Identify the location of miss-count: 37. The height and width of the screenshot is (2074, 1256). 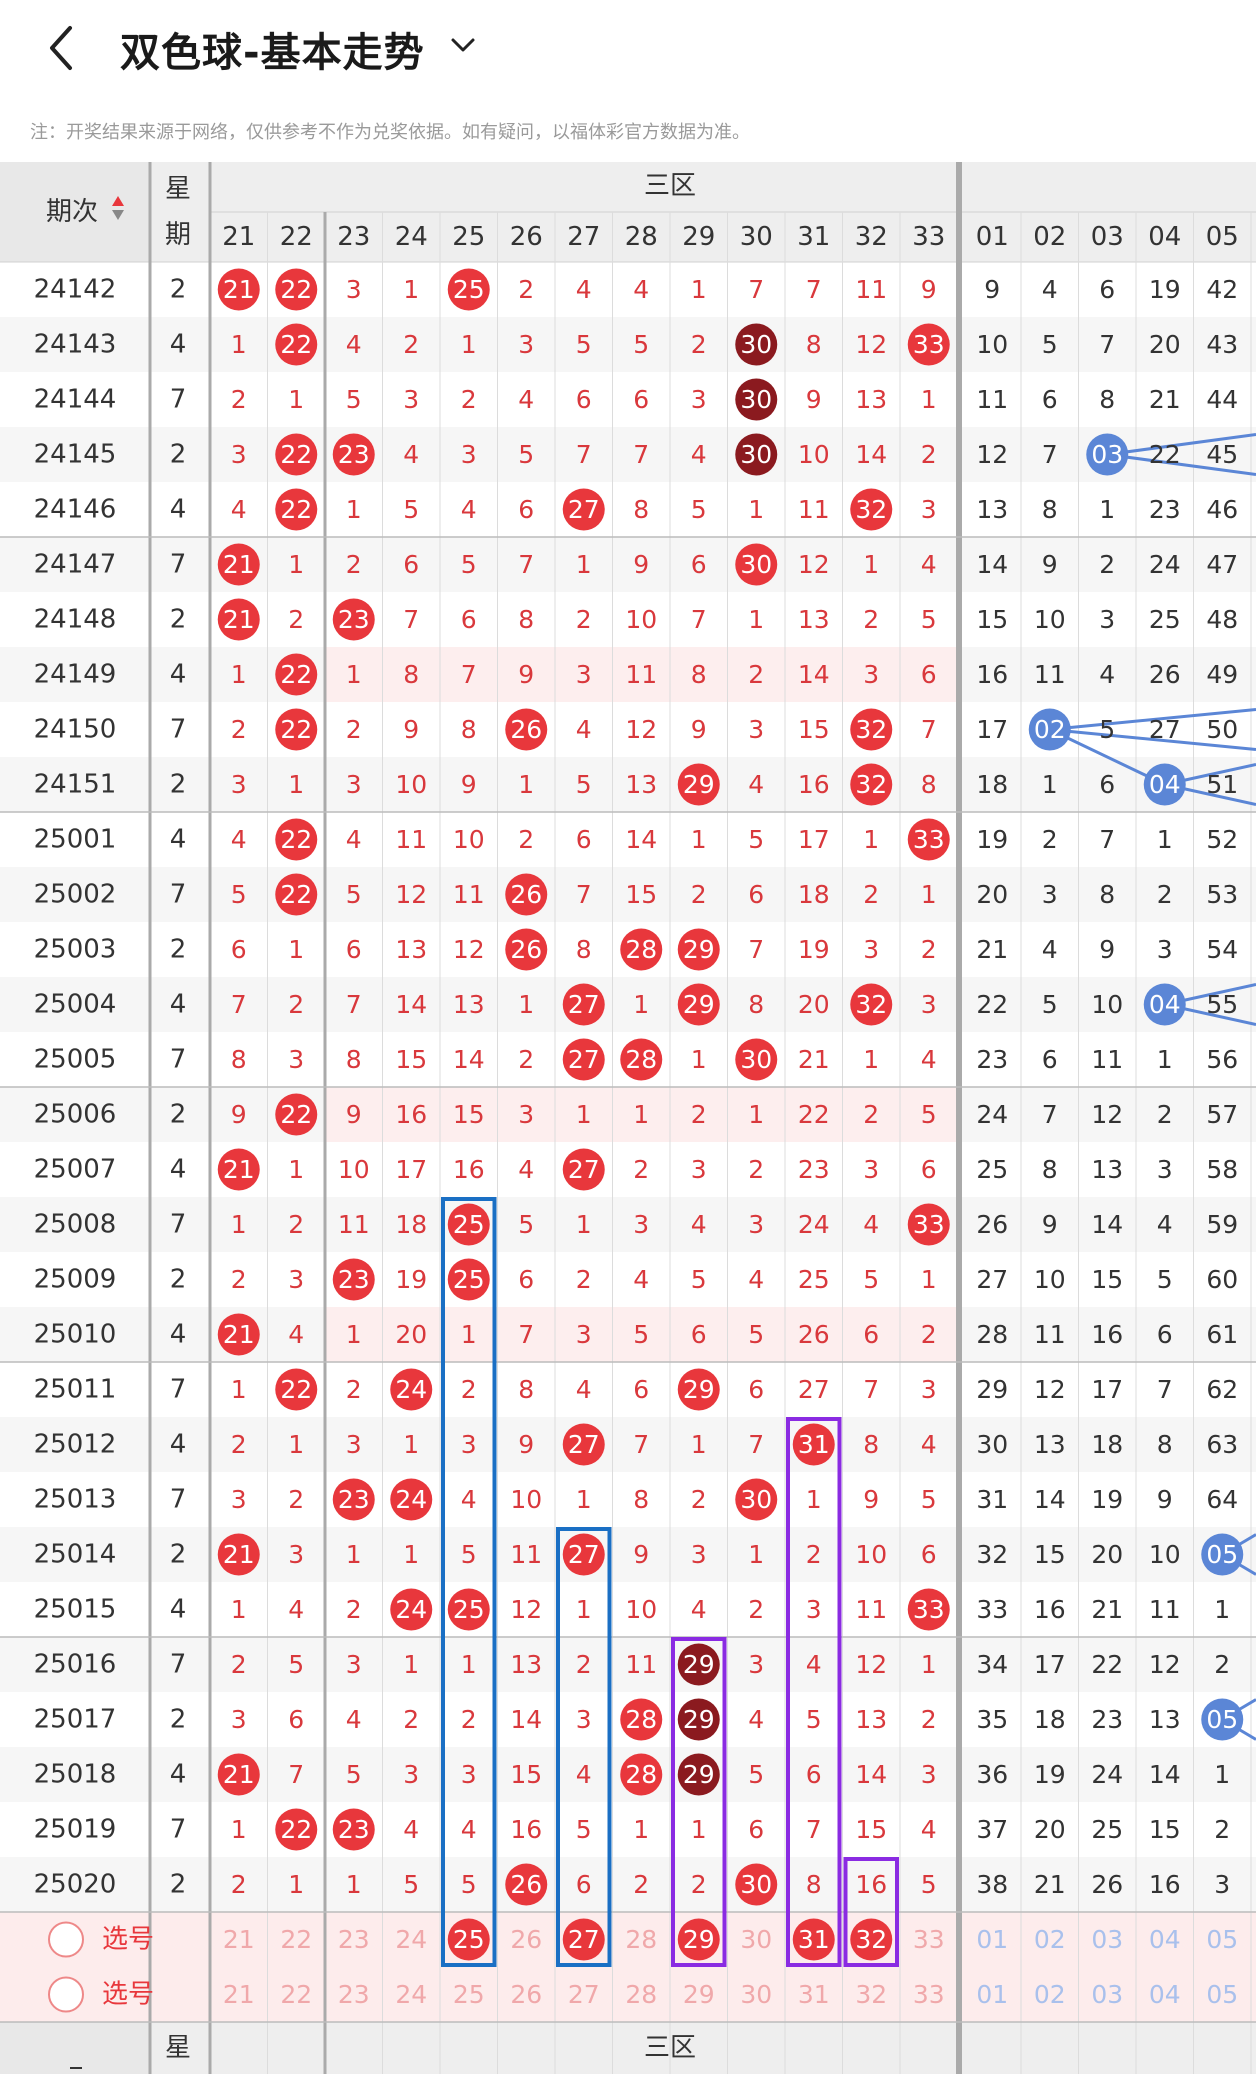
(992, 1829).